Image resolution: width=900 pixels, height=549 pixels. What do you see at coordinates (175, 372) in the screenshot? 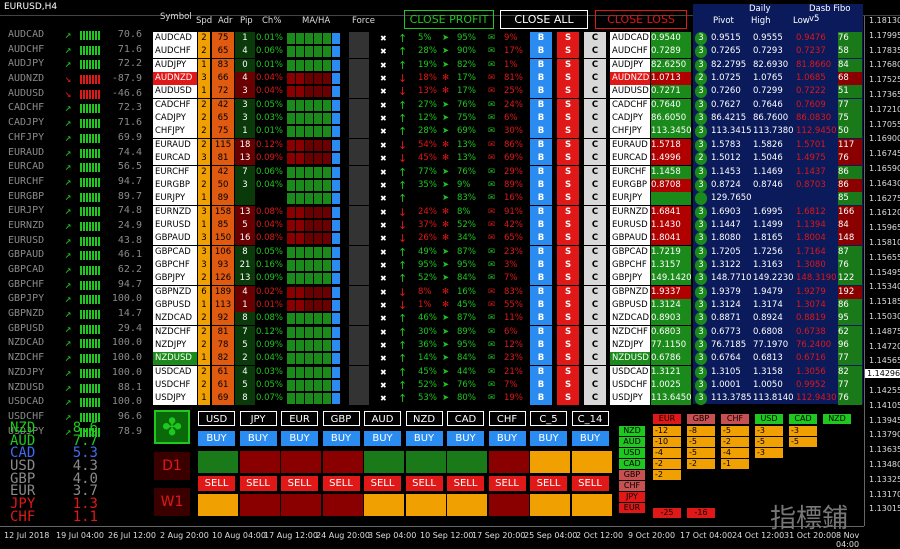
I see `scanner-symbol: USDCAD` at bounding box center [175, 372].